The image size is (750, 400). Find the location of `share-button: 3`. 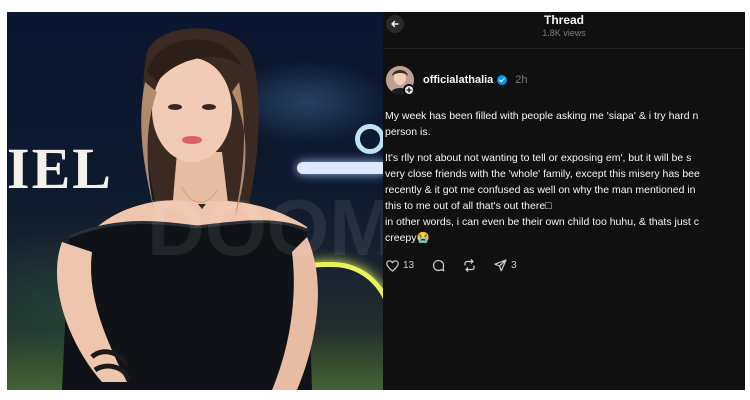

share-button: 3 is located at coordinates (505, 265).